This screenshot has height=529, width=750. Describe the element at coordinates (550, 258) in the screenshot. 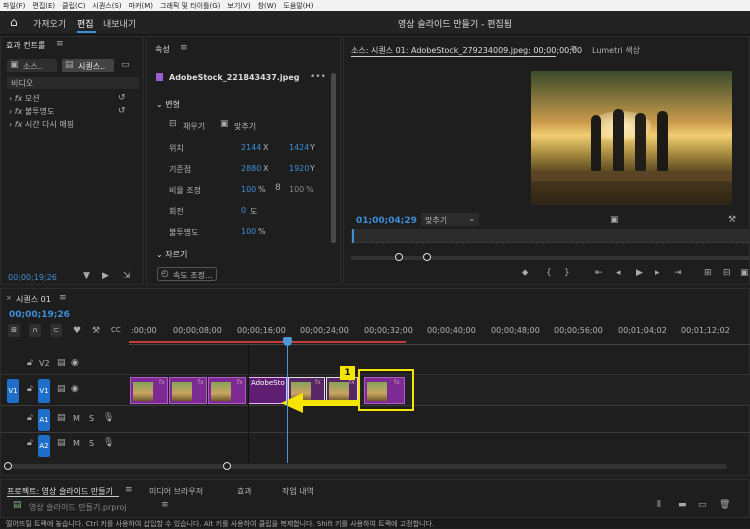

I see `monitor-zoom-slider` at that location.